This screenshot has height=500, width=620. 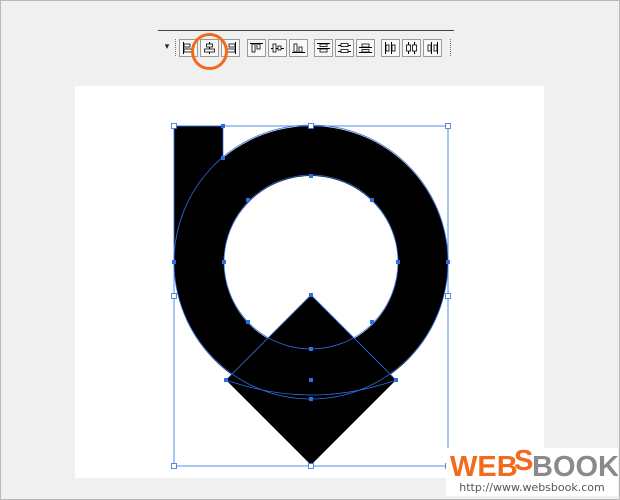 I want to click on logo-text-s: S, so click(x=523, y=462).